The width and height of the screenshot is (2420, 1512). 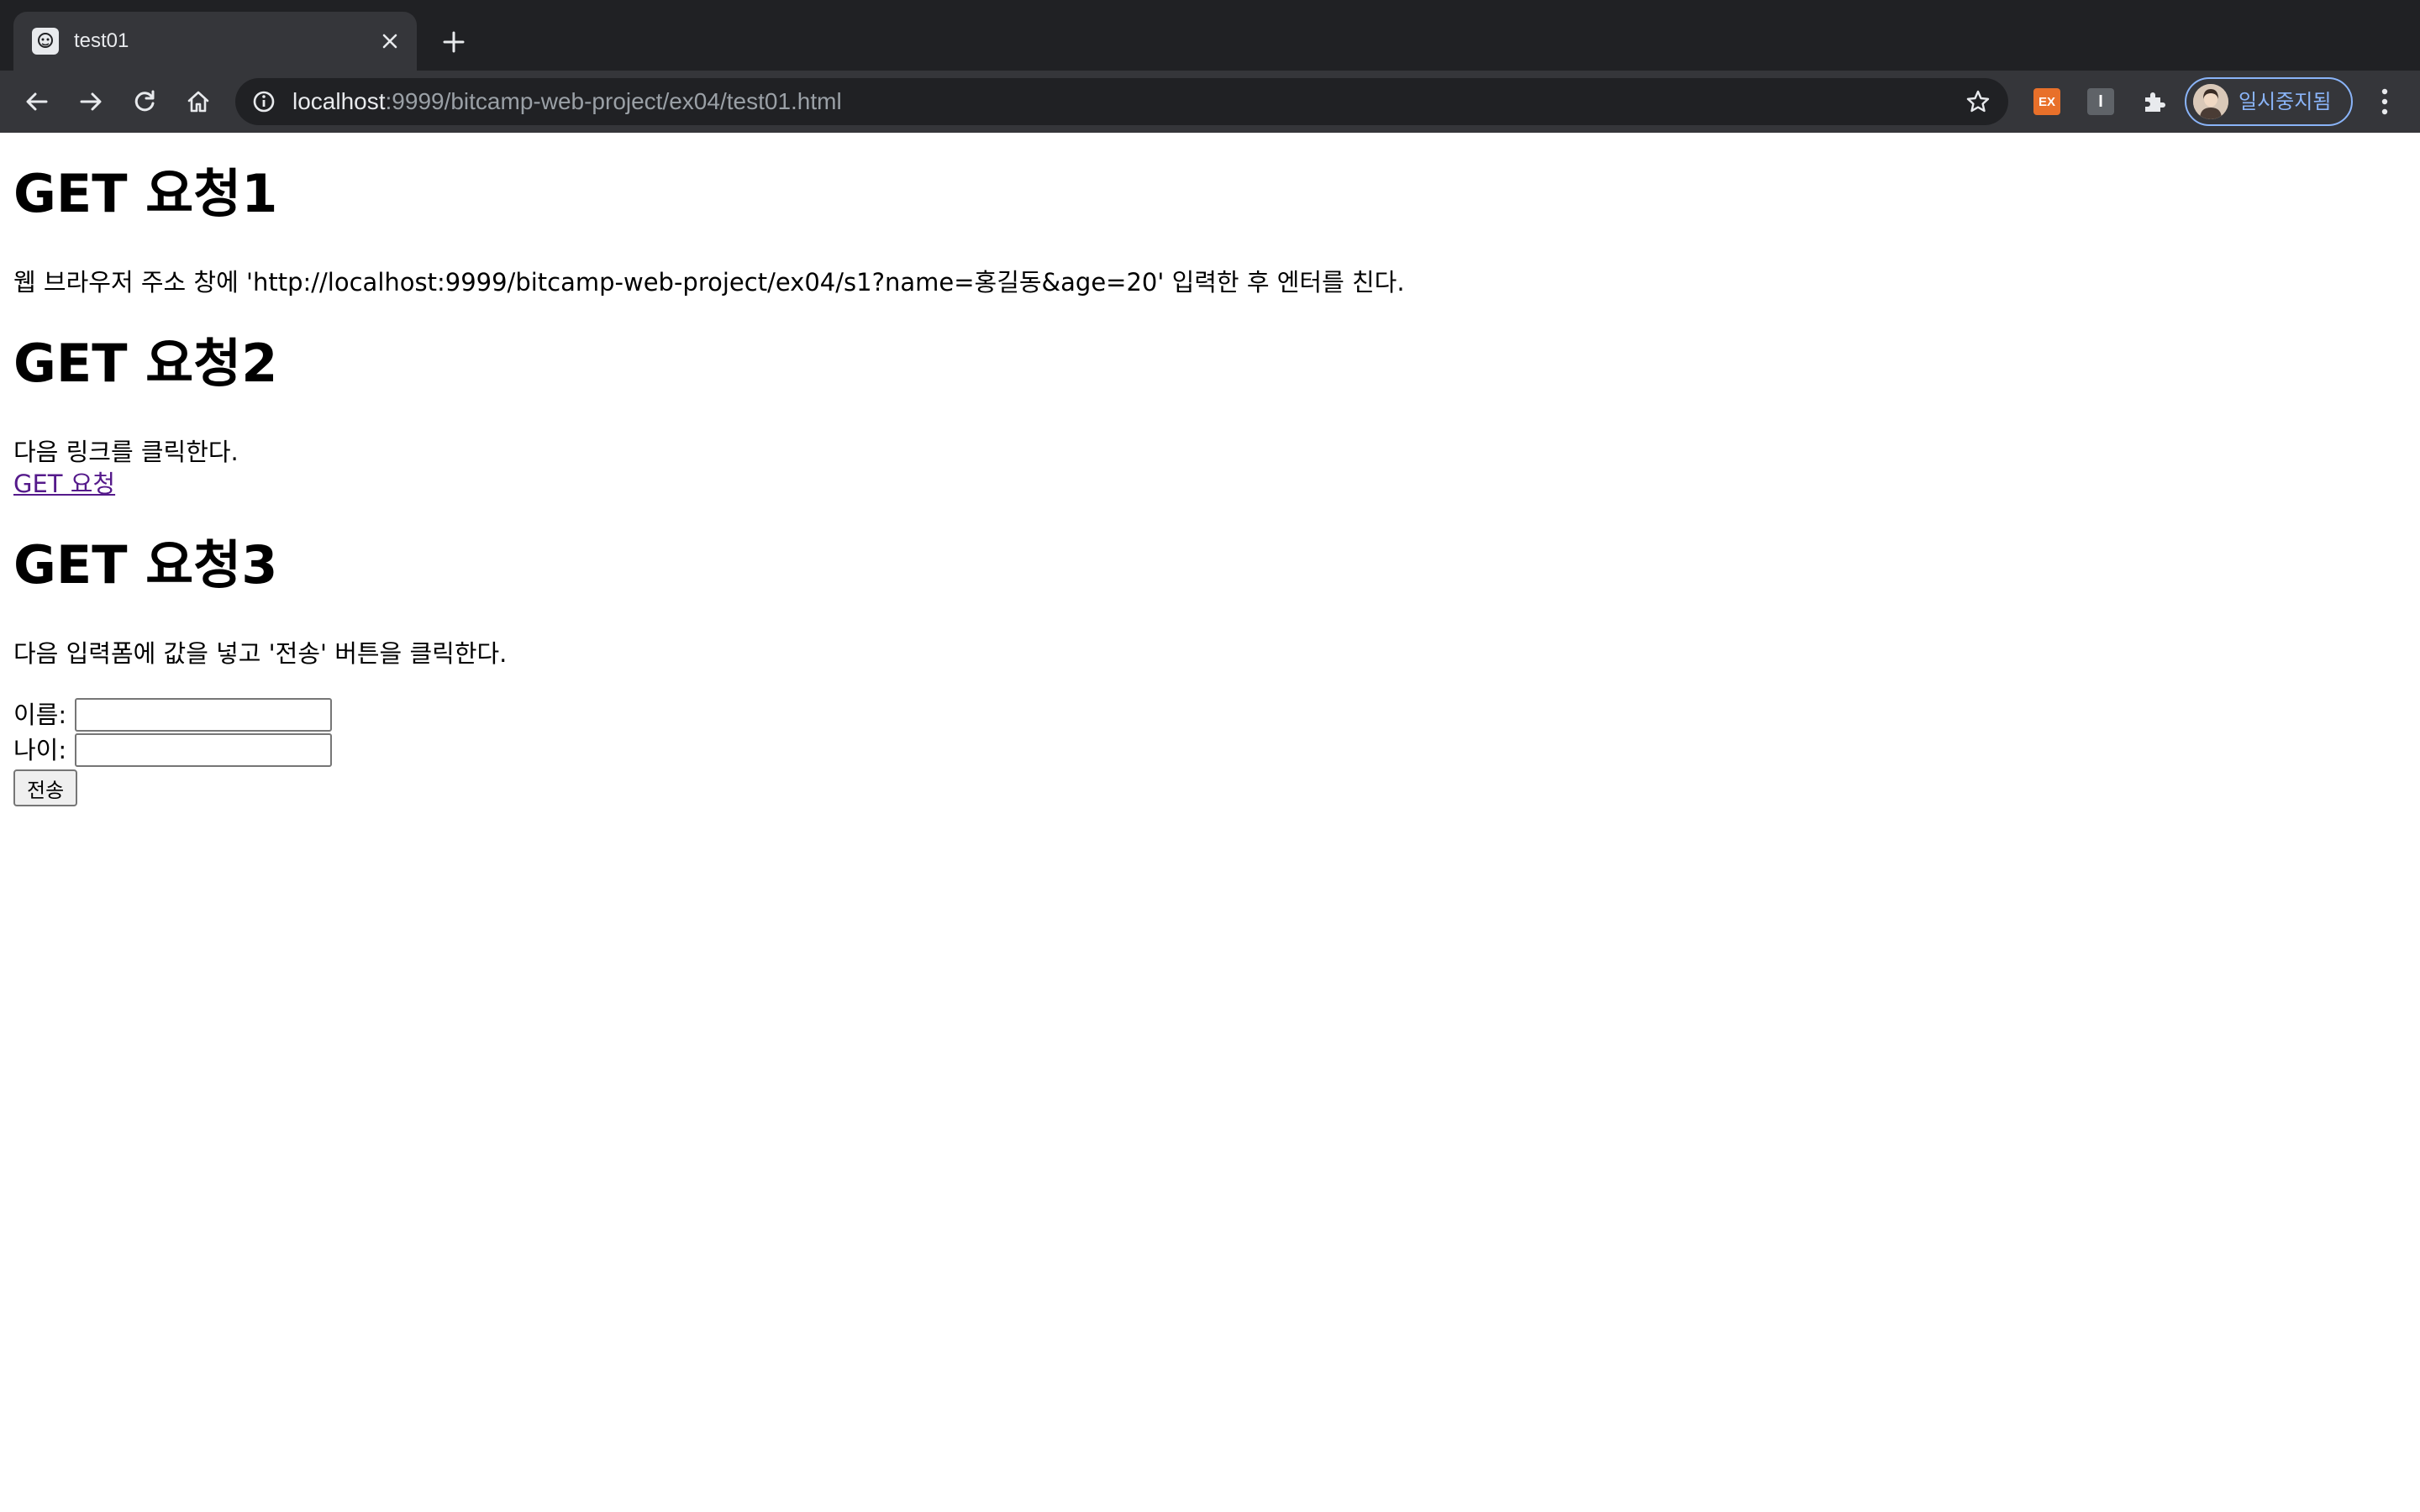 I want to click on profile-status-label: 일시중지됨, so click(x=2285, y=101).